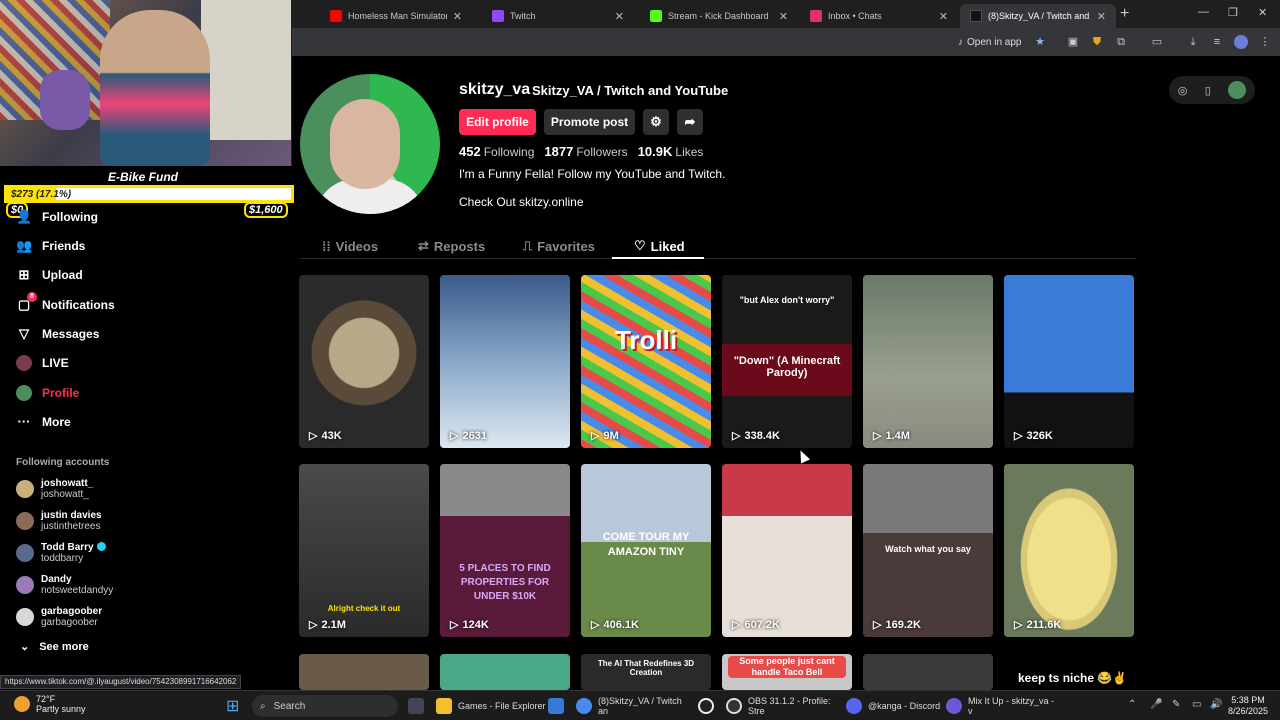  I want to click on twitch-icon, so click(498, 16).